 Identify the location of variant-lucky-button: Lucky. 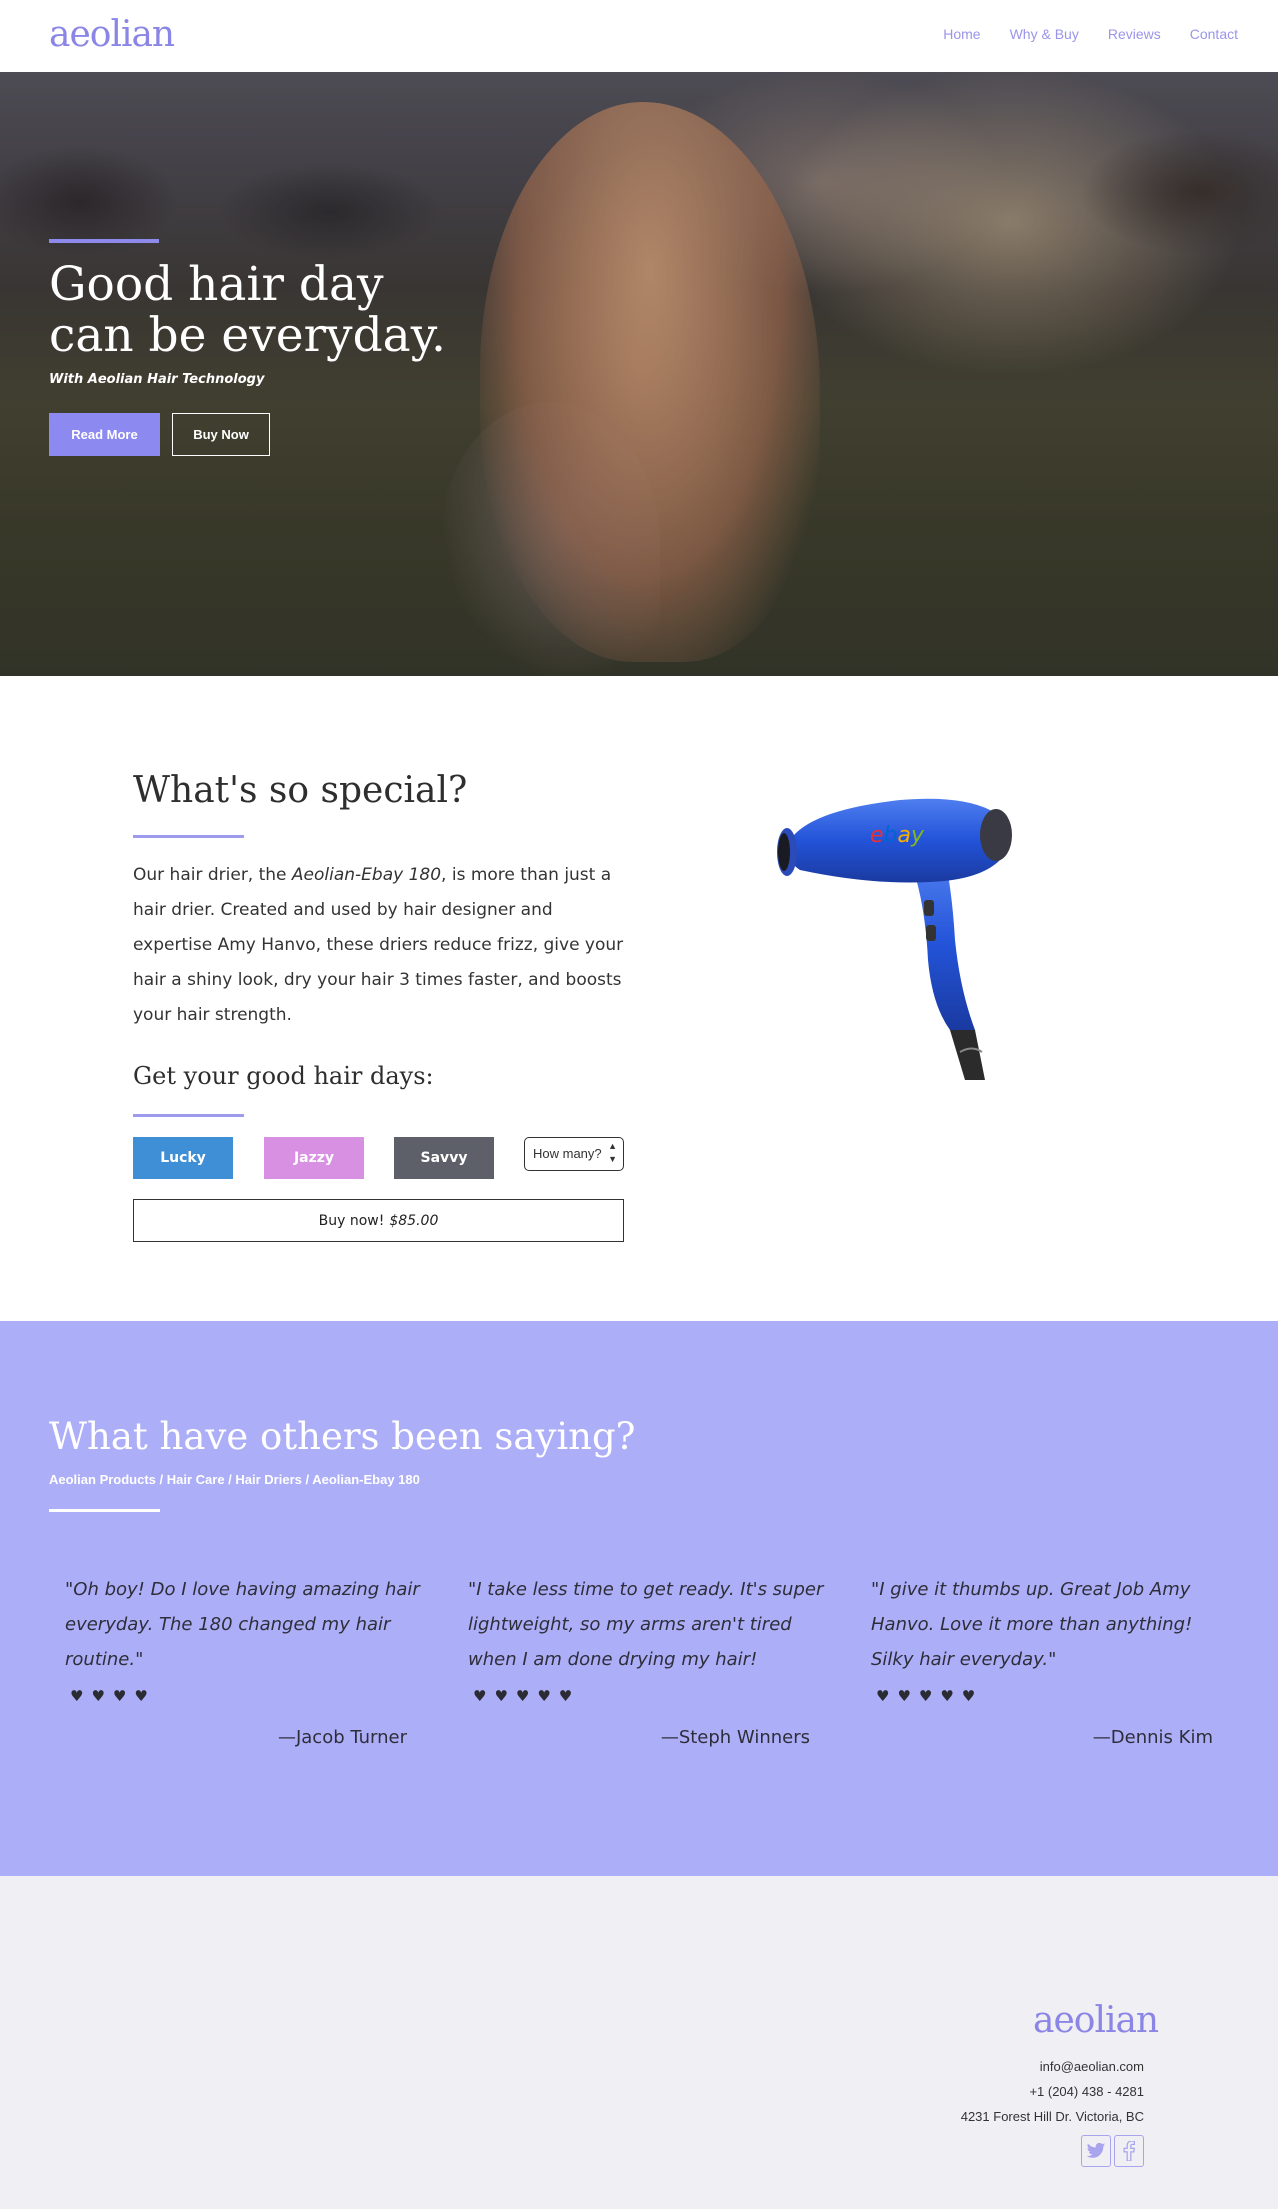
(183, 1158).